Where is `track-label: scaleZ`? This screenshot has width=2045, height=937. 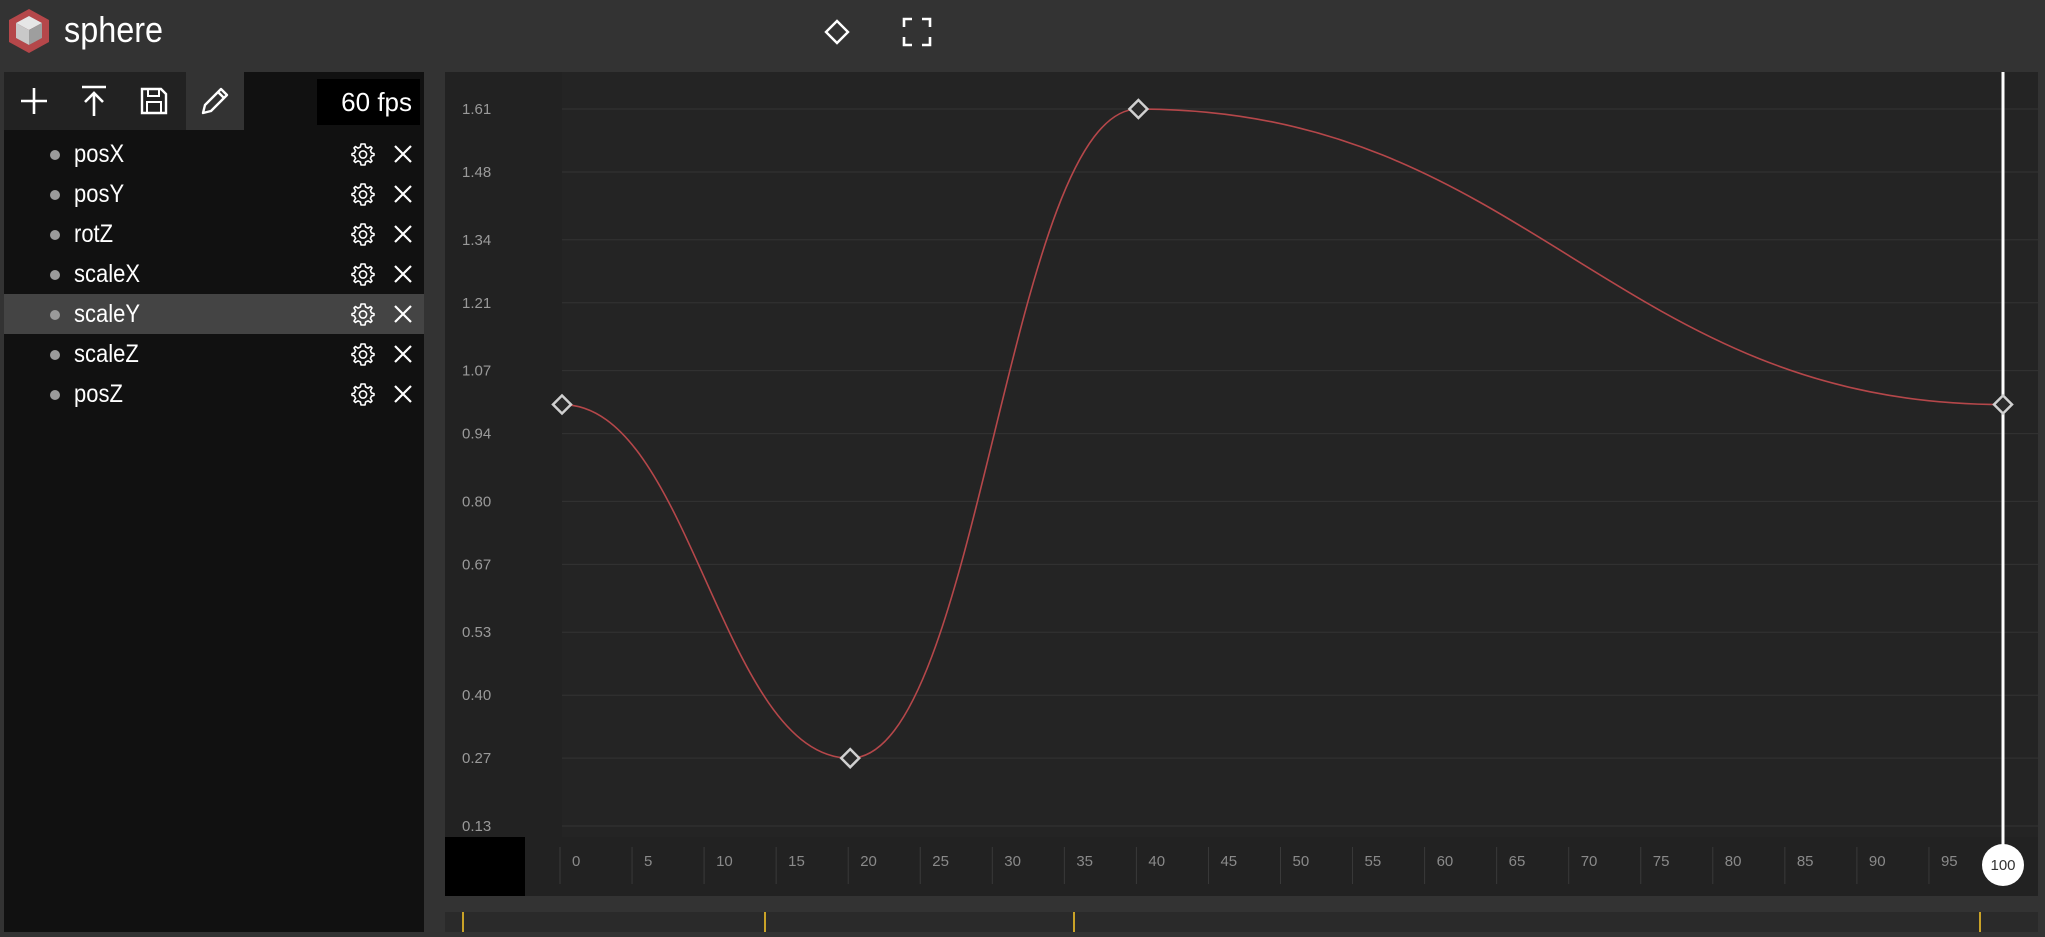
track-label: scaleZ is located at coordinates (106, 354).